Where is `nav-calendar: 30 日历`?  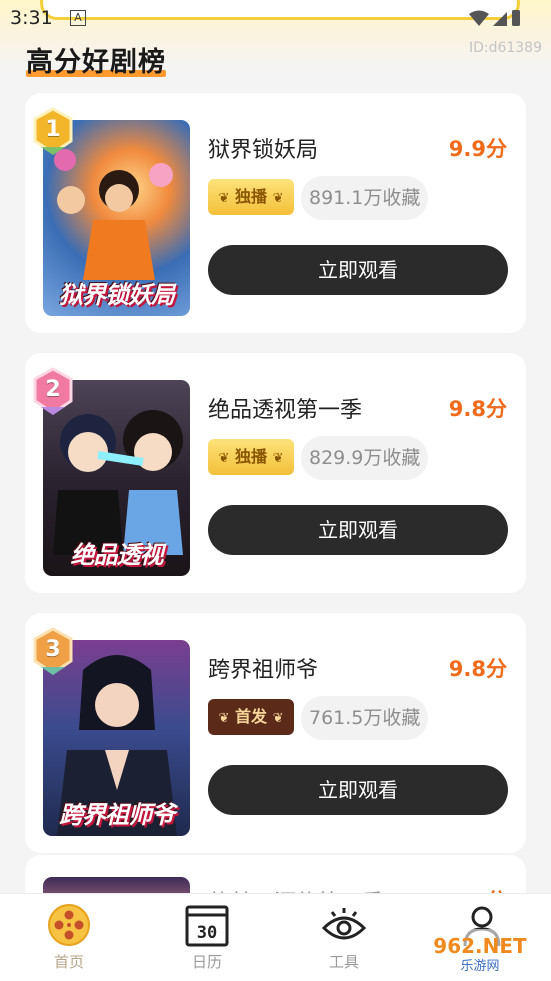
nav-calendar: 30 日历 is located at coordinates (207, 937).